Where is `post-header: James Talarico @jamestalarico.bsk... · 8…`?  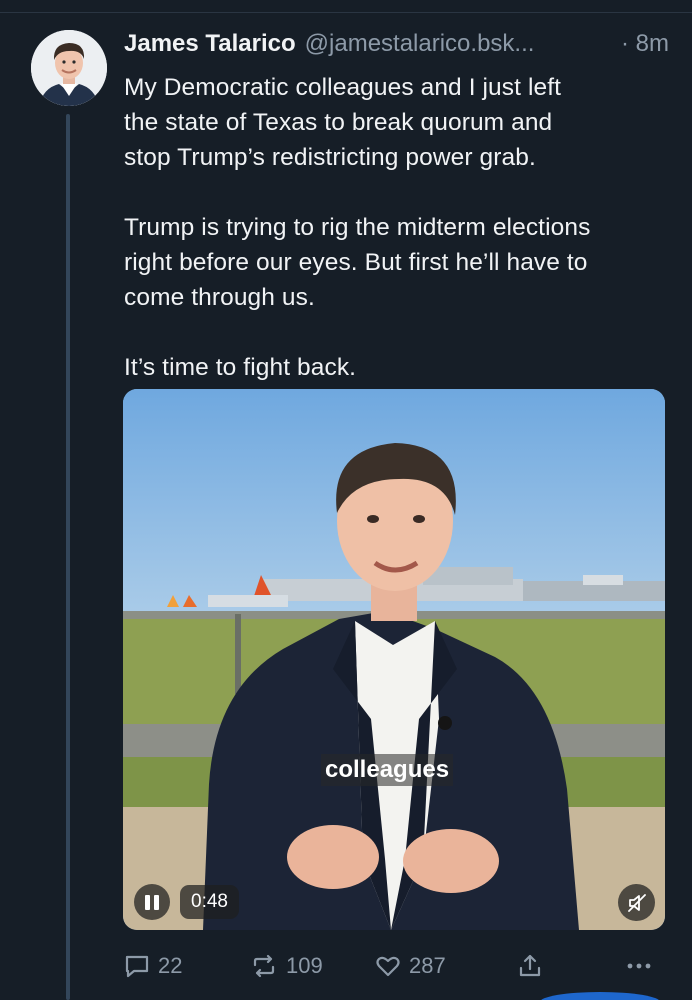
post-header: James Talarico @jamestalarico.bsk... · 8… is located at coordinates (396, 47).